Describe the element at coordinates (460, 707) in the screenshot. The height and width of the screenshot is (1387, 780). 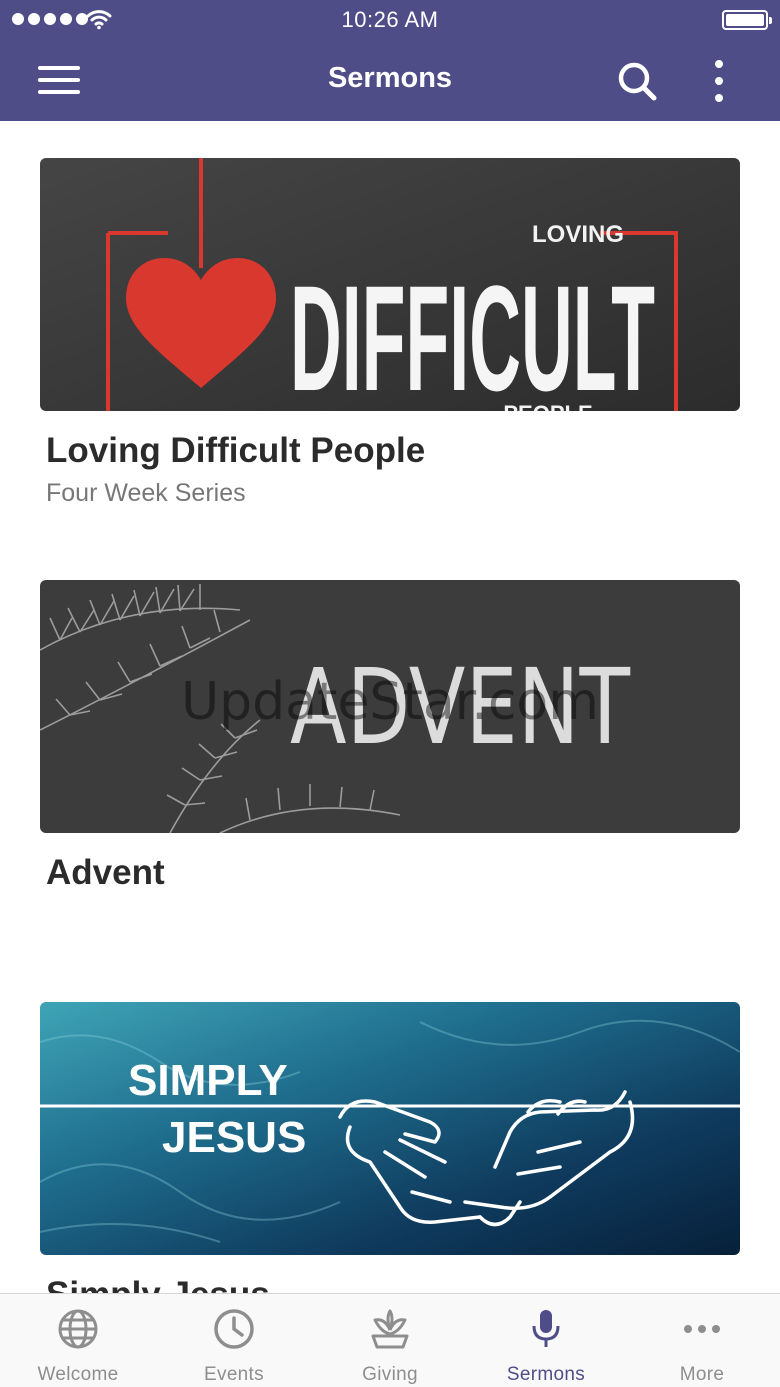
I see `artwork-text-big: ADVENT` at that location.